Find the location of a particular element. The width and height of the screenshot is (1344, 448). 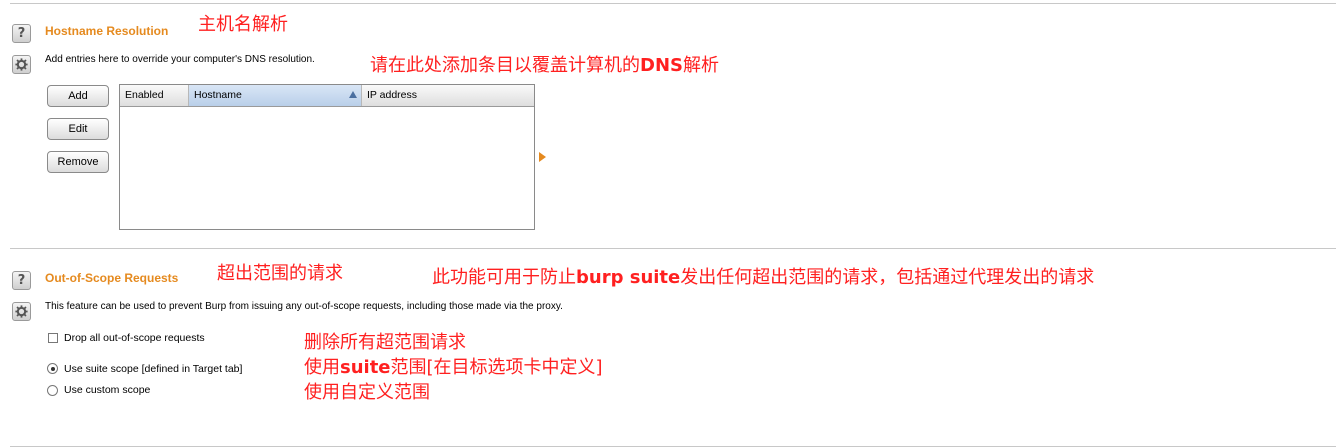

annotation-text-1: 此功能可用于防止 is located at coordinates (504, 277).